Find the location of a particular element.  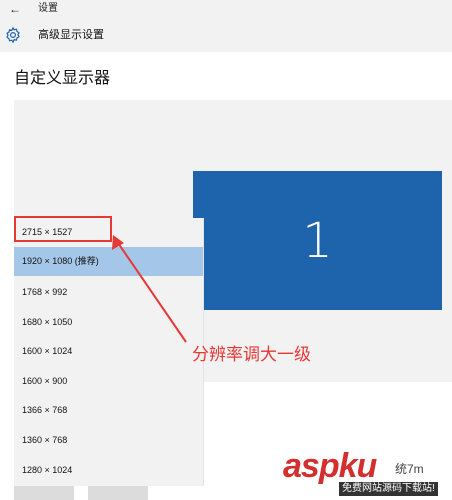

watermark-main-text: aspku is located at coordinates (330, 466).